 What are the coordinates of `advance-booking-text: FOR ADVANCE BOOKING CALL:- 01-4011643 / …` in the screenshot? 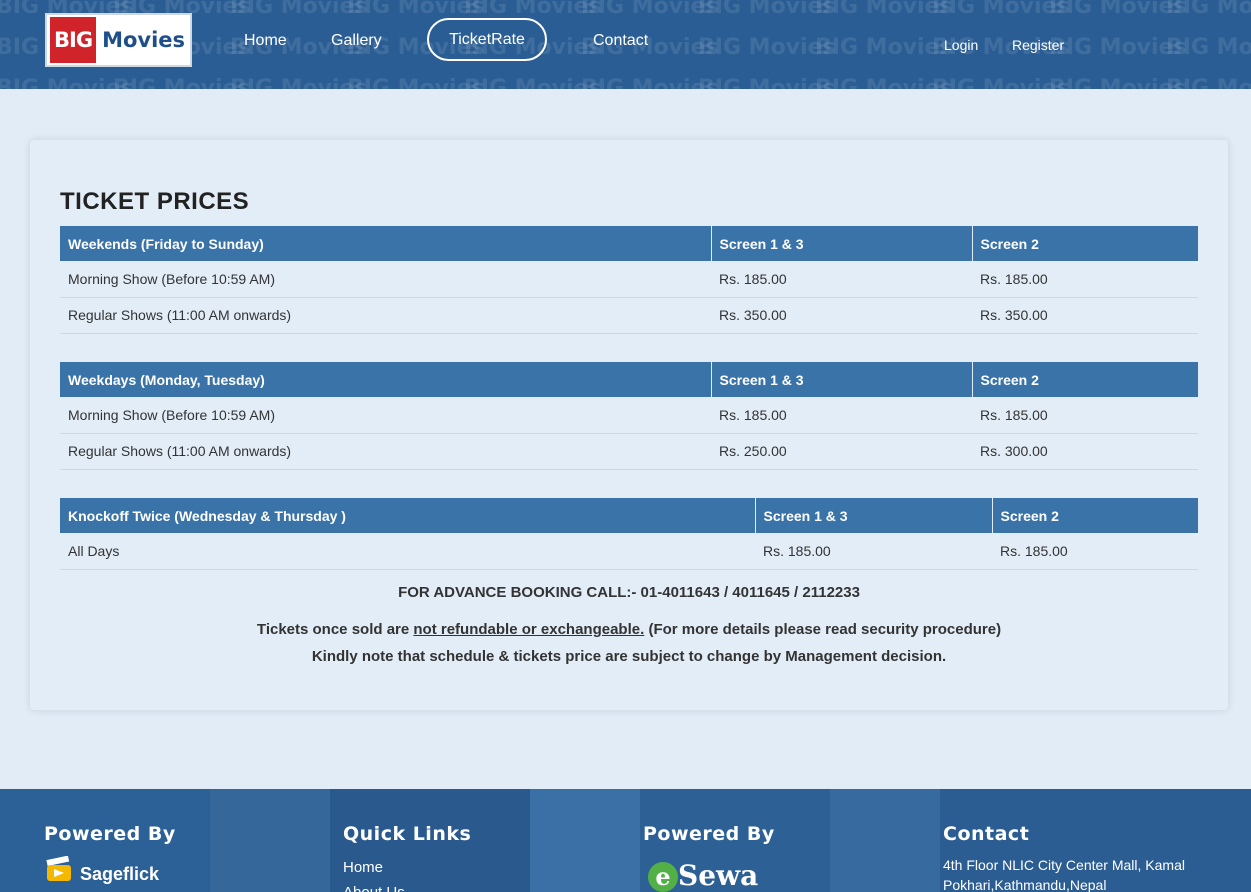 It's located at (629, 592).